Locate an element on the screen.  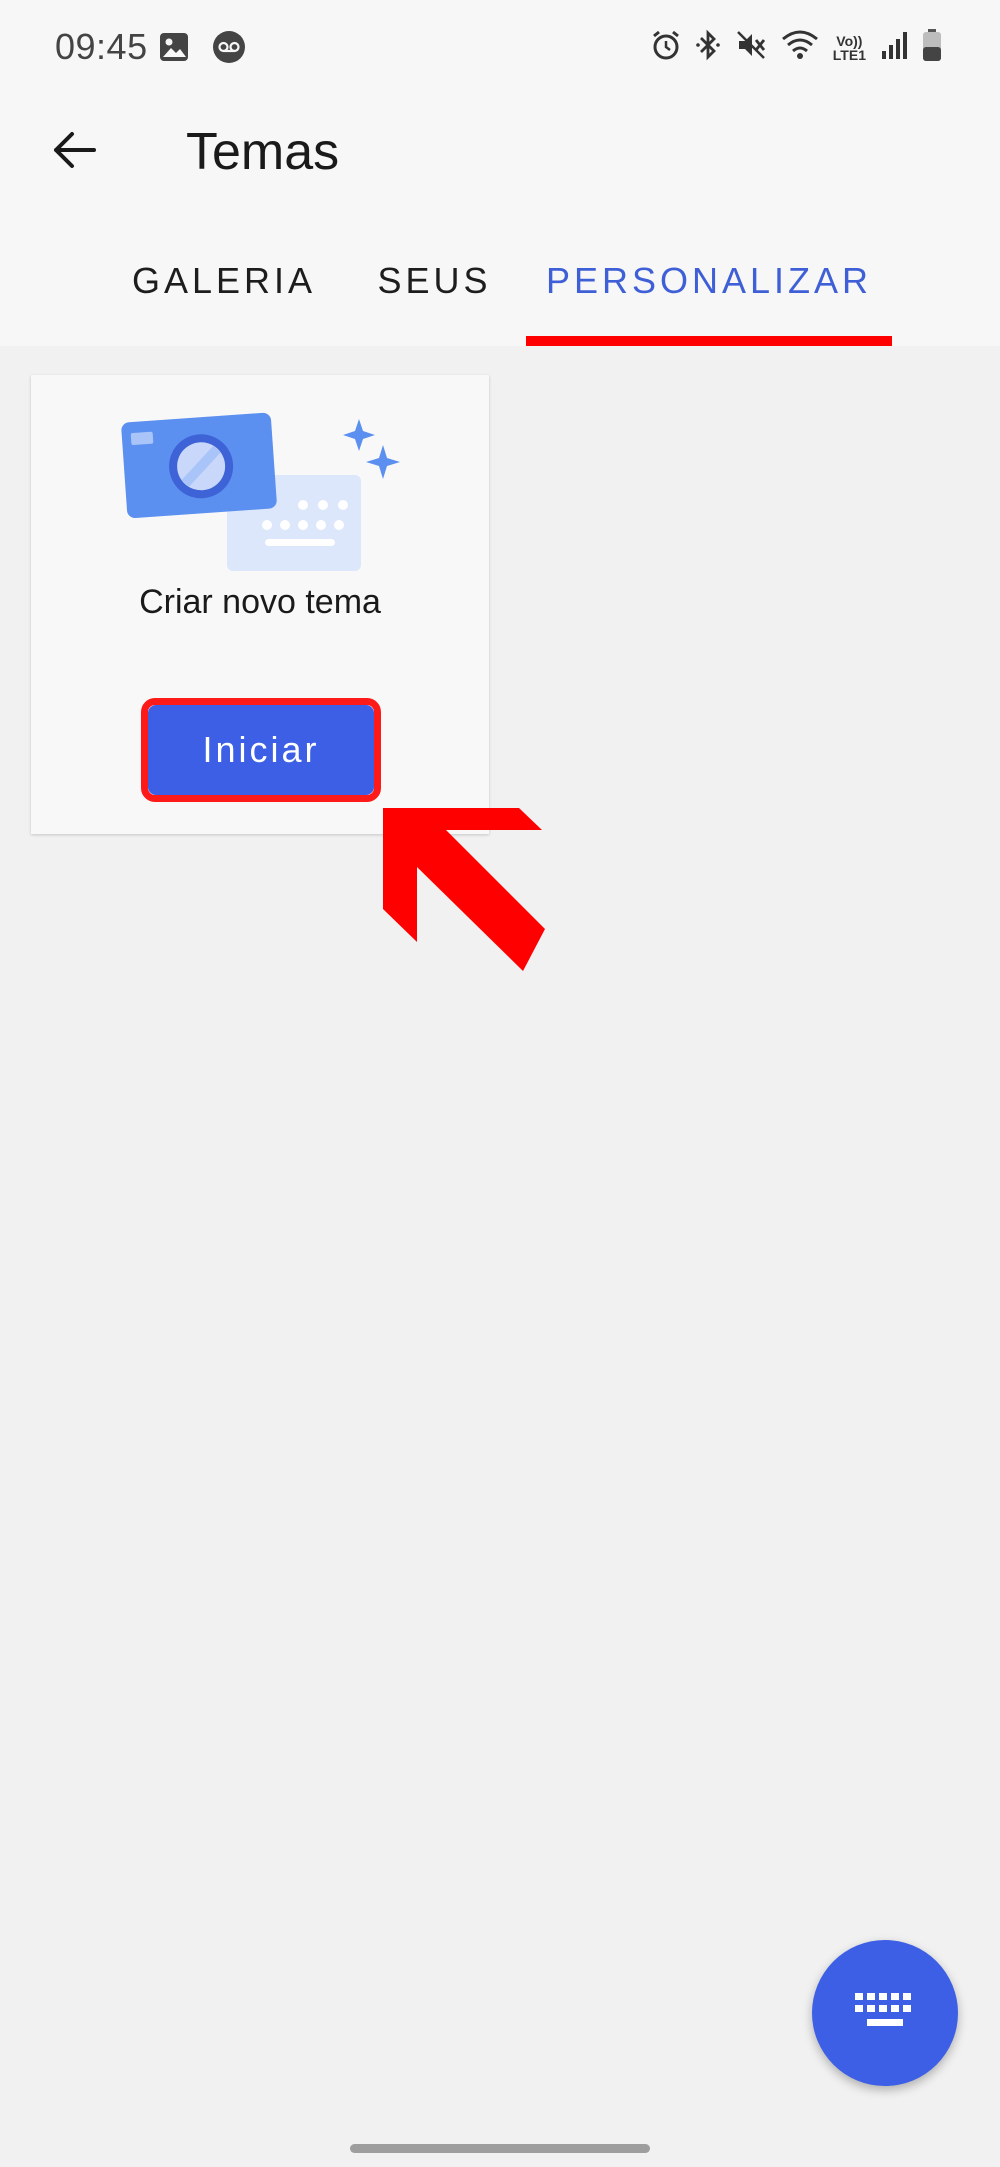
wifi-icon is located at coordinates (800, 47).